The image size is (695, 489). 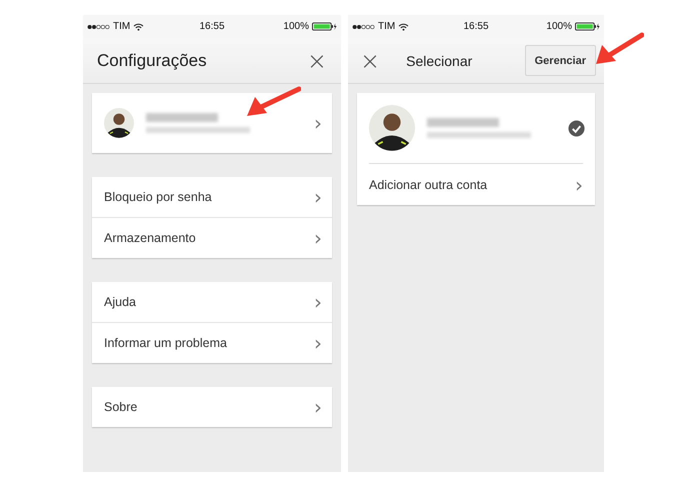 I want to click on menu-item: Ajuda ›, so click(x=212, y=302).